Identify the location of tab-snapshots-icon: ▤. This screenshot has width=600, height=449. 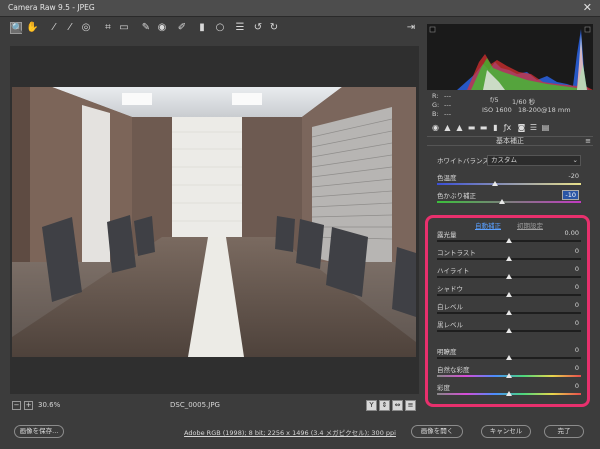
(545, 127).